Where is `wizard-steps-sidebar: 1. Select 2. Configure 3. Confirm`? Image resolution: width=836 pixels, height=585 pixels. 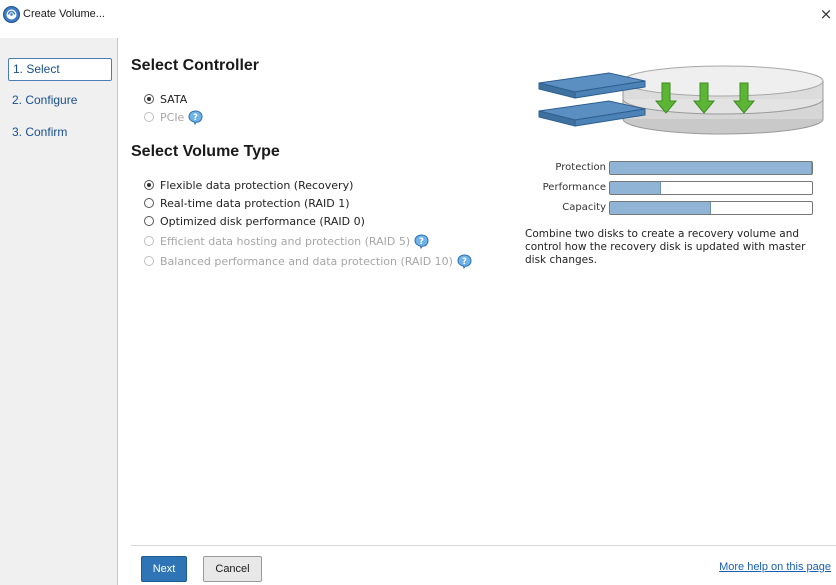
wizard-steps-sidebar: 1. Select 2. Configure 3. Confirm is located at coordinates (59, 311).